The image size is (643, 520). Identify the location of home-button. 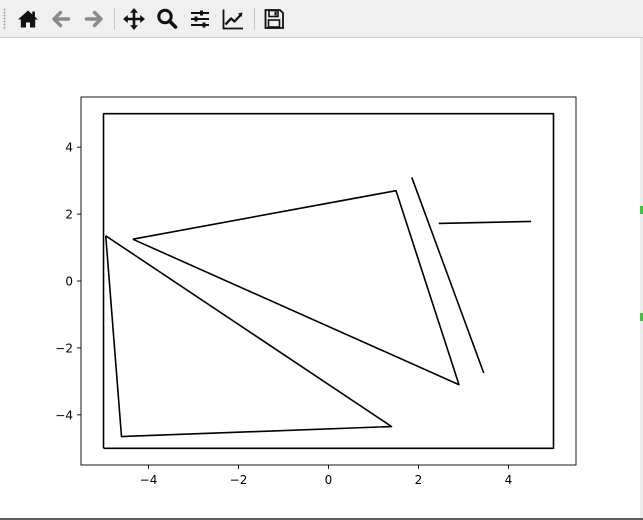
(28, 19).